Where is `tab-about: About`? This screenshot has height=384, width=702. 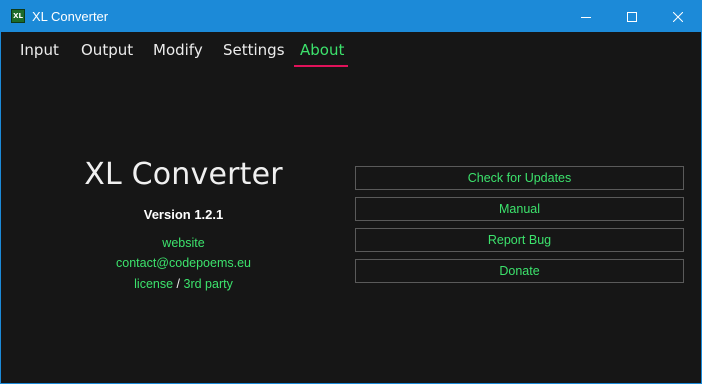 tab-about: About is located at coordinates (322, 50).